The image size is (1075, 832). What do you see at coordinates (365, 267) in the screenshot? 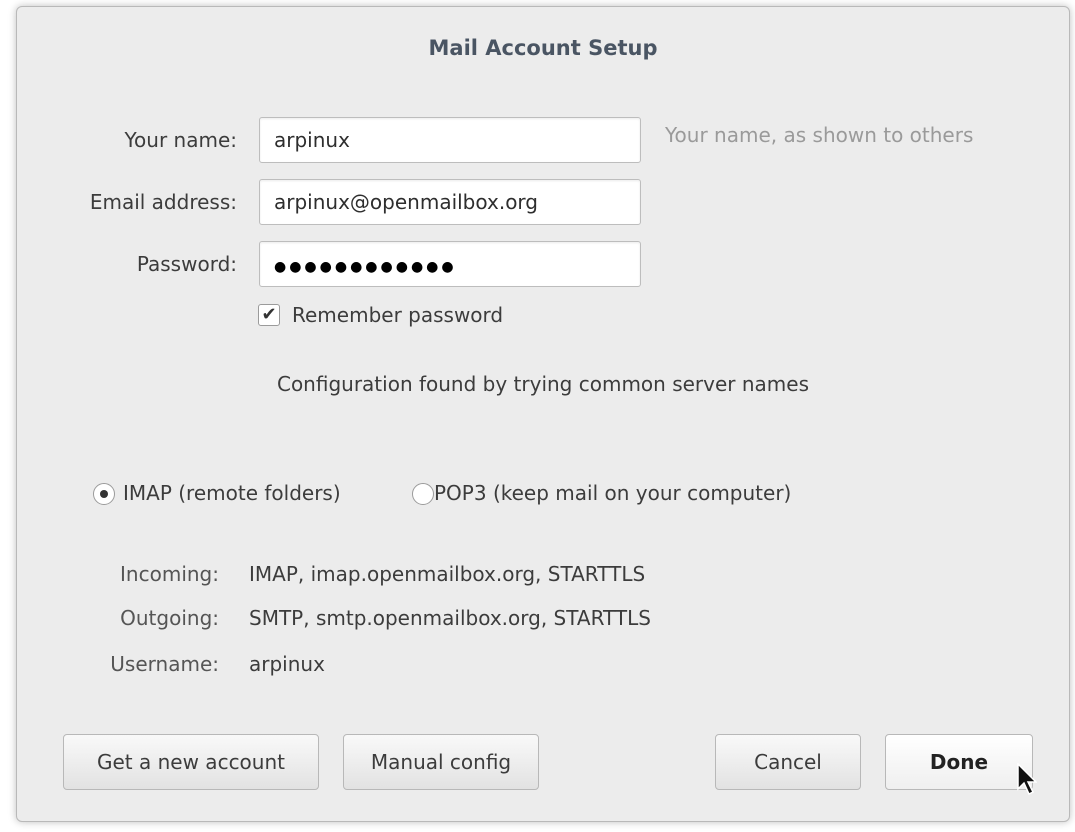
I see `password-mask: ●●●●●●●●●●●●` at bounding box center [365, 267].